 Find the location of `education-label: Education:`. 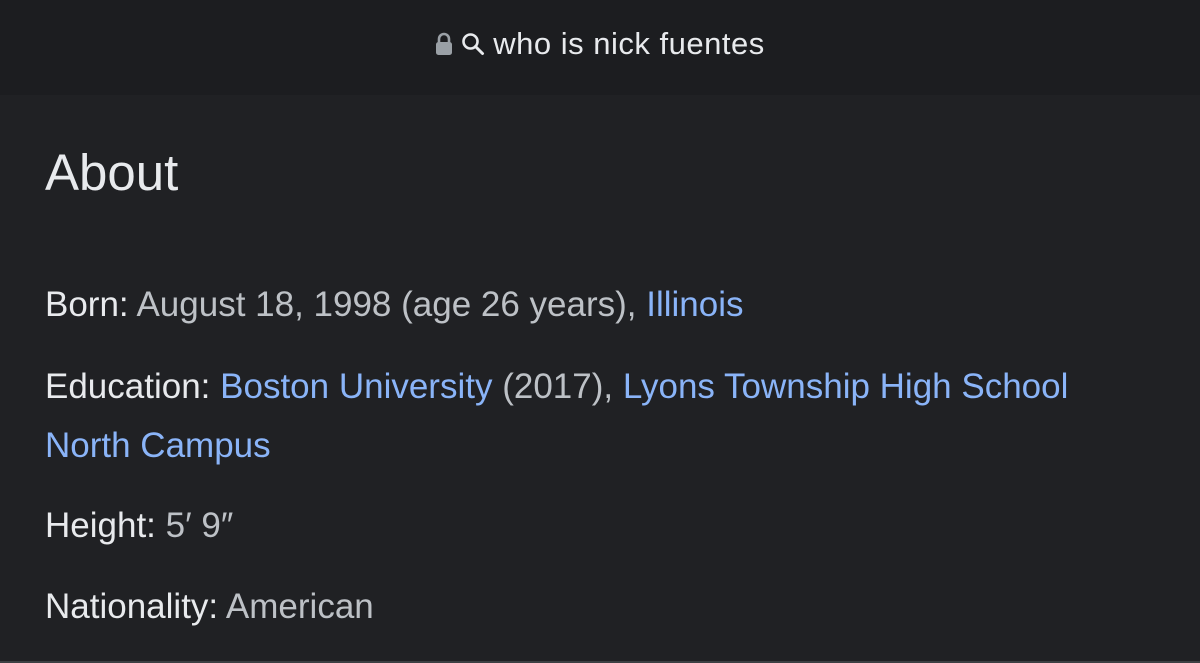

education-label: Education: is located at coordinates (128, 386).